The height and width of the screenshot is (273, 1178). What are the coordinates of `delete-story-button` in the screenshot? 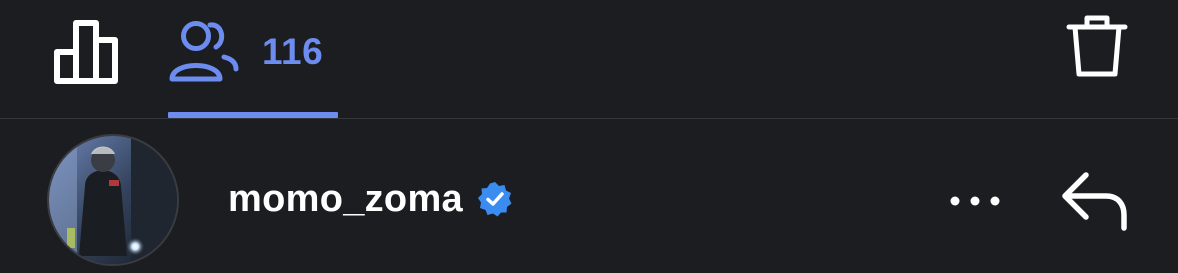 It's located at (1097, 46).